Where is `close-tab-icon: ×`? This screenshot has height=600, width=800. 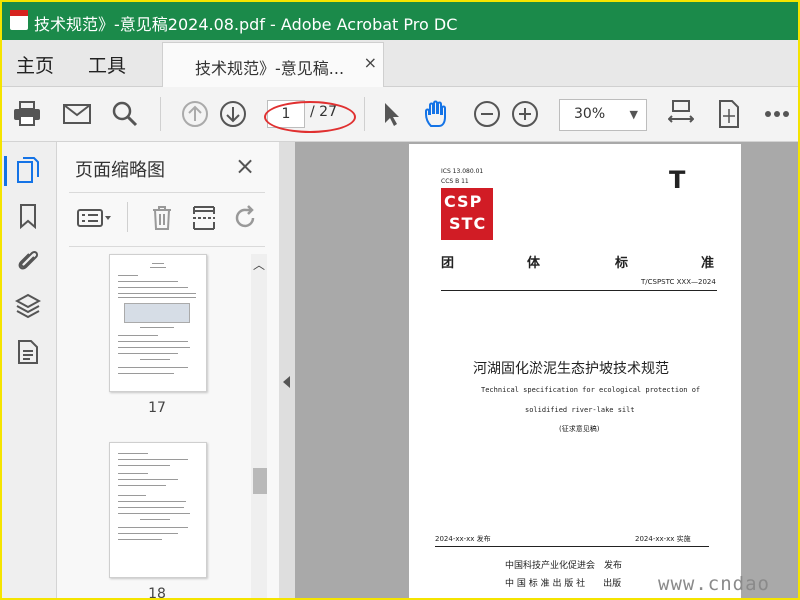 close-tab-icon: × is located at coordinates (370, 62).